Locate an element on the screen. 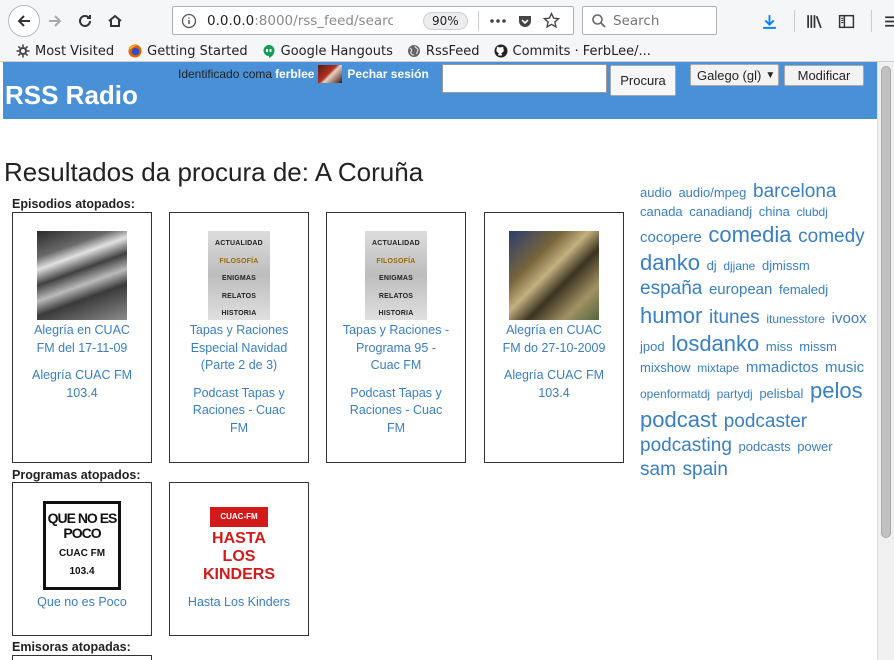 Image resolution: width=894 pixels, height=660 pixels. tag-link: china is located at coordinates (774, 211).